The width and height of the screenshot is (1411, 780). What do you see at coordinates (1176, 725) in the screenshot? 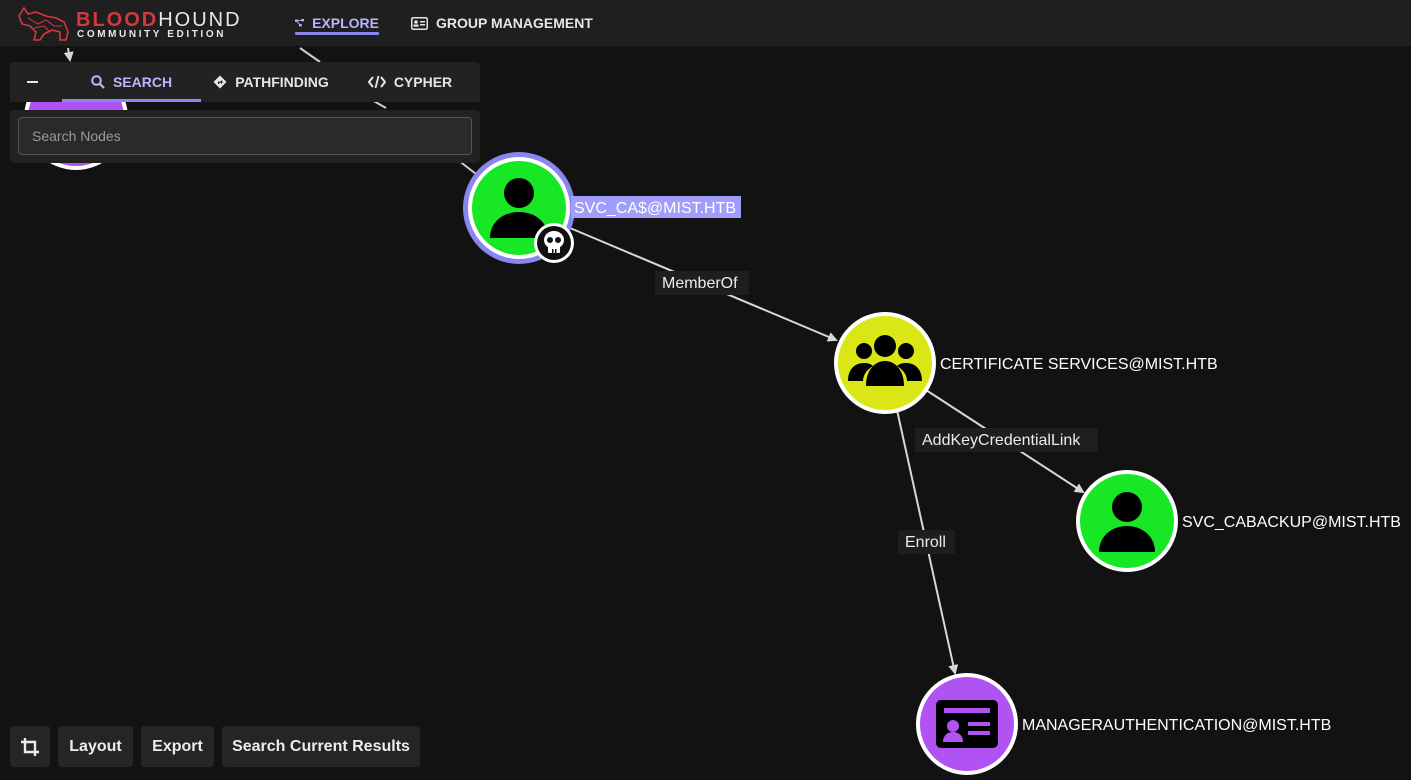
I see `node-label-managerauthentication: MANAGERAUTHENTICATION@MIST.HTB` at bounding box center [1176, 725].